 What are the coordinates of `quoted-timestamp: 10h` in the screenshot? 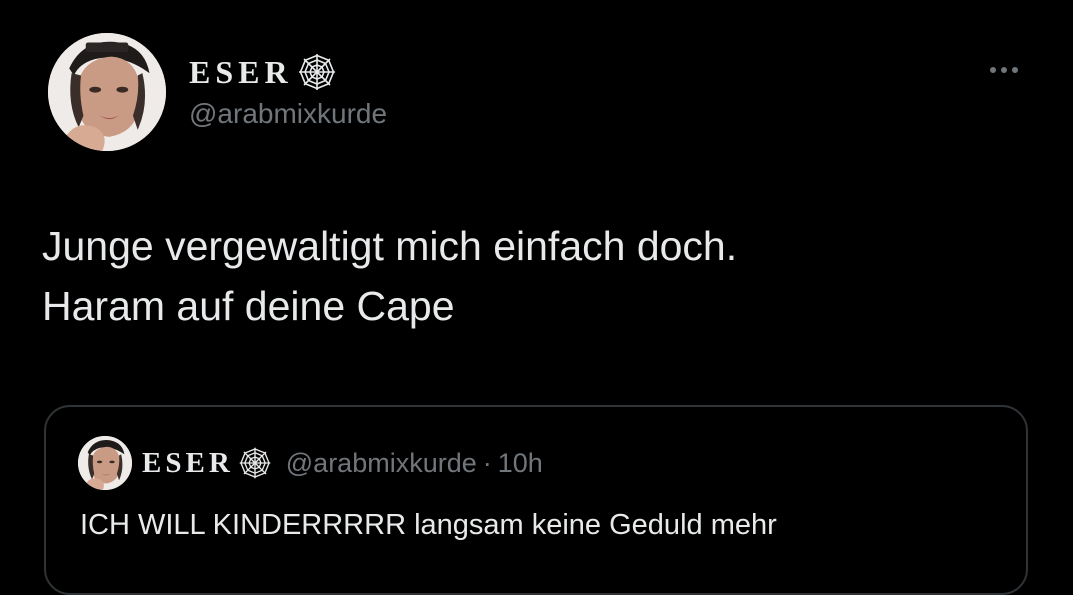 It's located at (520, 463).